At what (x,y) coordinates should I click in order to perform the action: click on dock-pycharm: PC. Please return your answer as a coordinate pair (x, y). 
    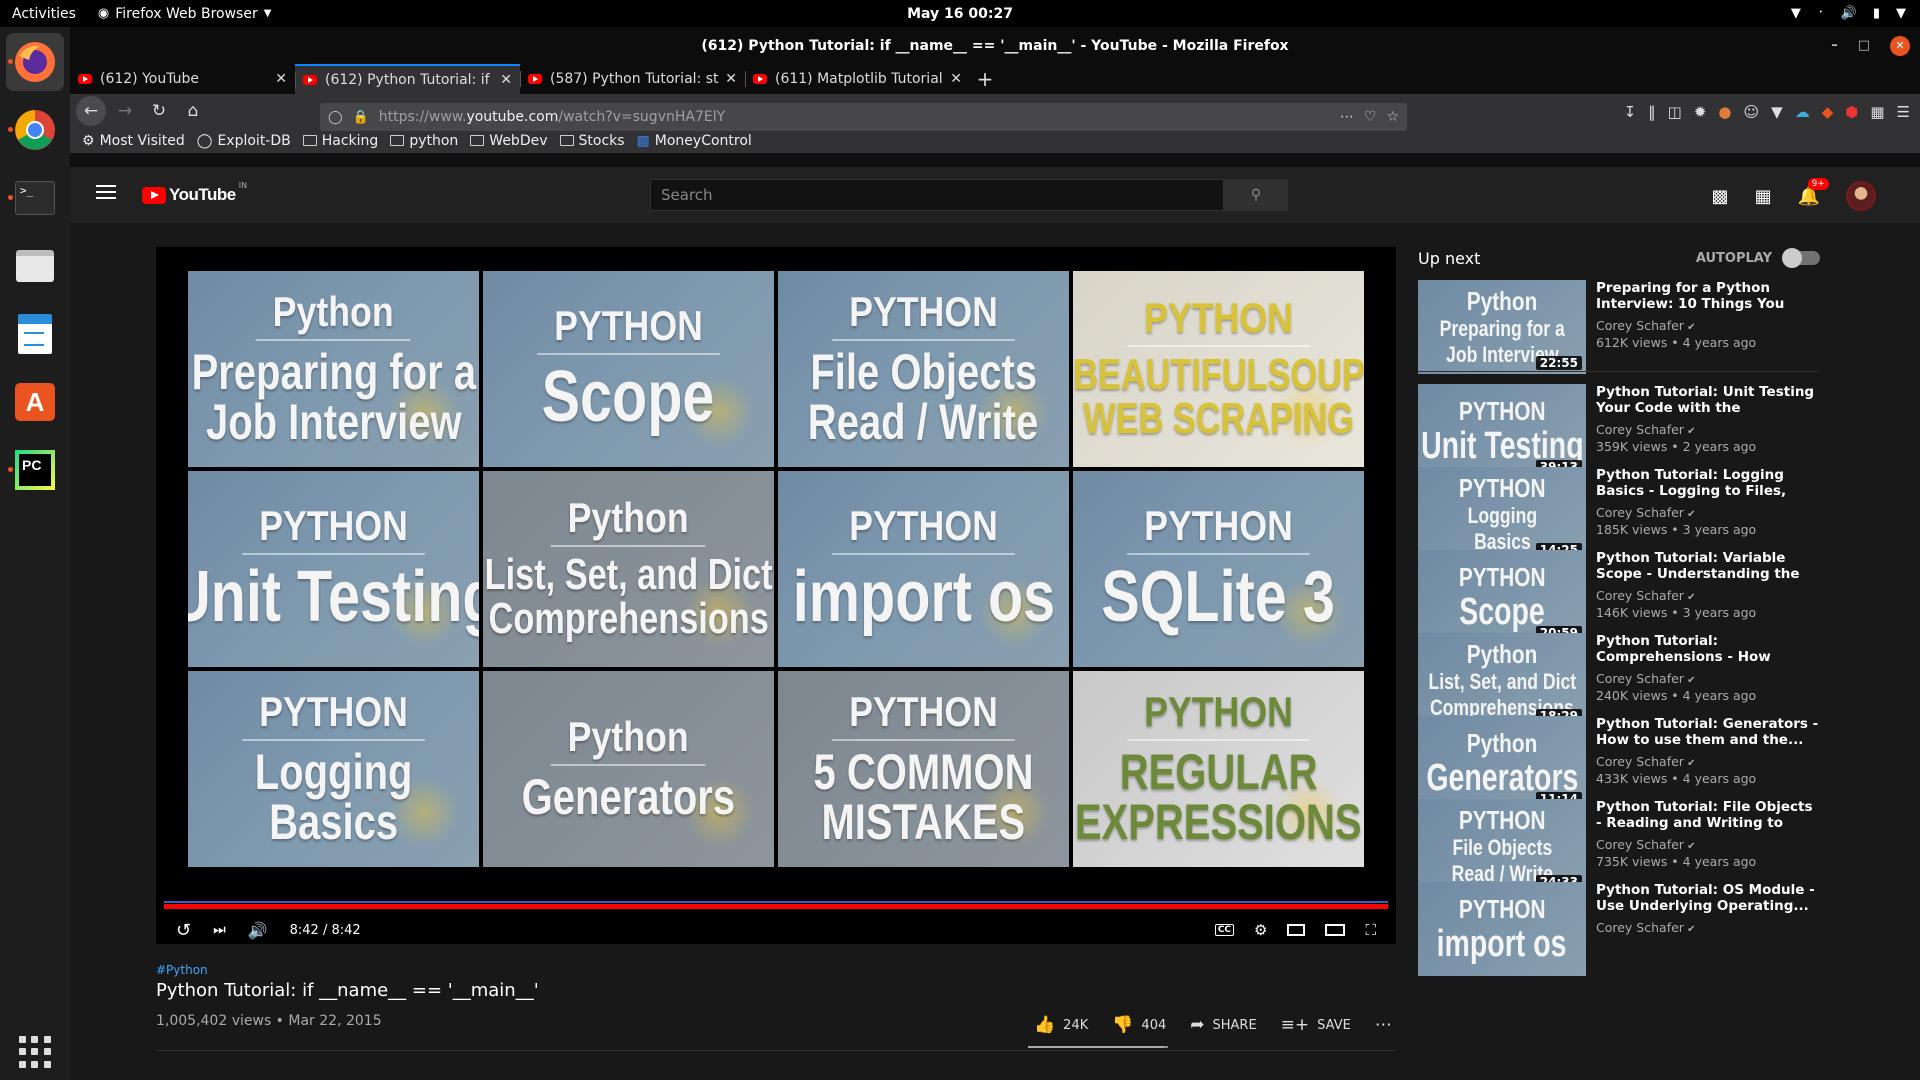
    Looking at the image, I should click on (35, 470).